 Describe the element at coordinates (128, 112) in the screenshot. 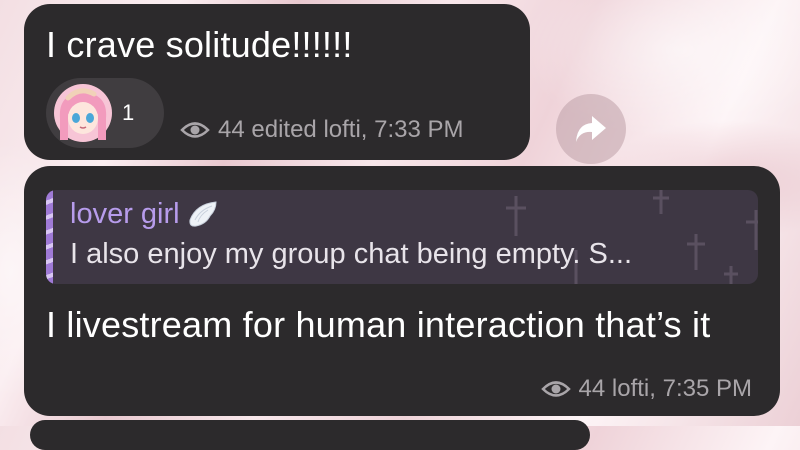

I see `reaction-count: 1` at that location.